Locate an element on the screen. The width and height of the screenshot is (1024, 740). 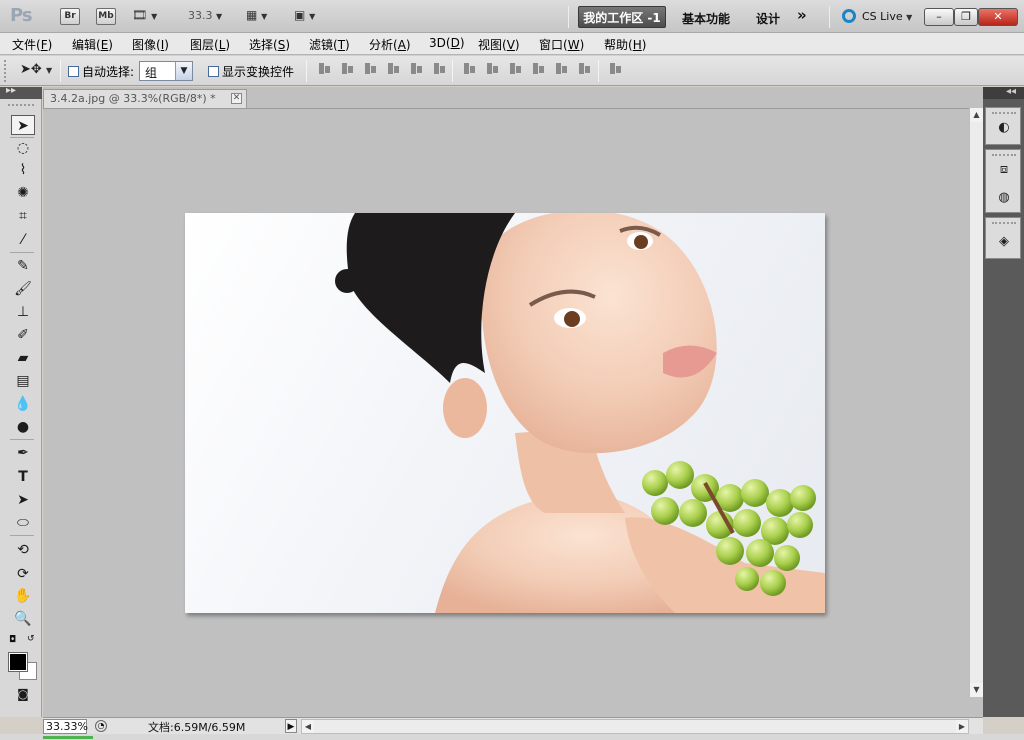
expand-panels-button: ◂◂ is located at coordinates (1003, 93).